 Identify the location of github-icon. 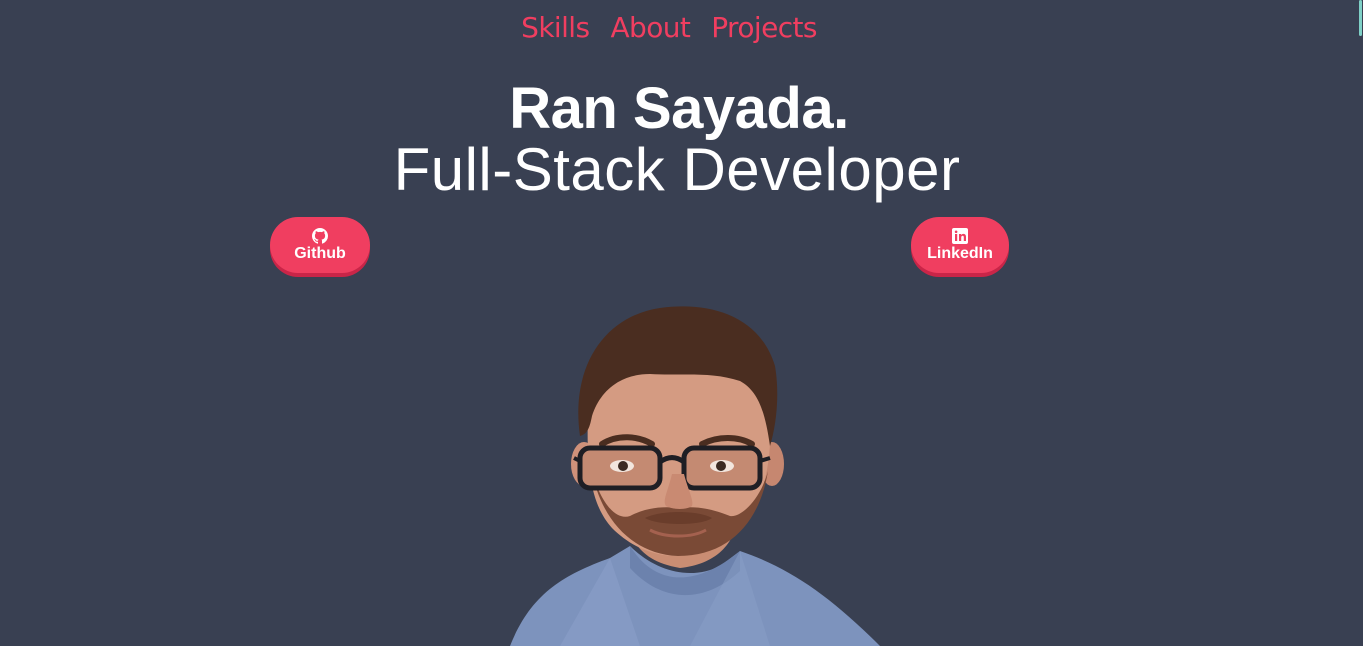
(320, 235).